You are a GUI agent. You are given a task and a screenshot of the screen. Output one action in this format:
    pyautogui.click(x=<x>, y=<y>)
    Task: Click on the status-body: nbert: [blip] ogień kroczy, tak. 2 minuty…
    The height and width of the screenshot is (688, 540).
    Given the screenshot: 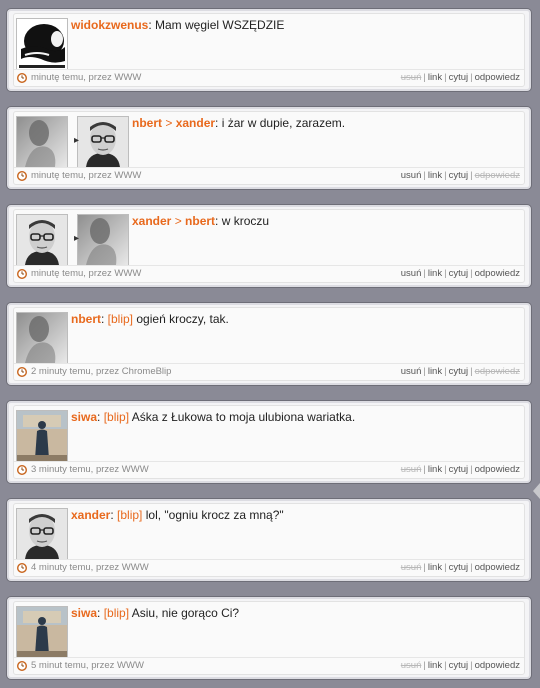 What is the action you would take?
    pyautogui.click(x=269, y=344)
    